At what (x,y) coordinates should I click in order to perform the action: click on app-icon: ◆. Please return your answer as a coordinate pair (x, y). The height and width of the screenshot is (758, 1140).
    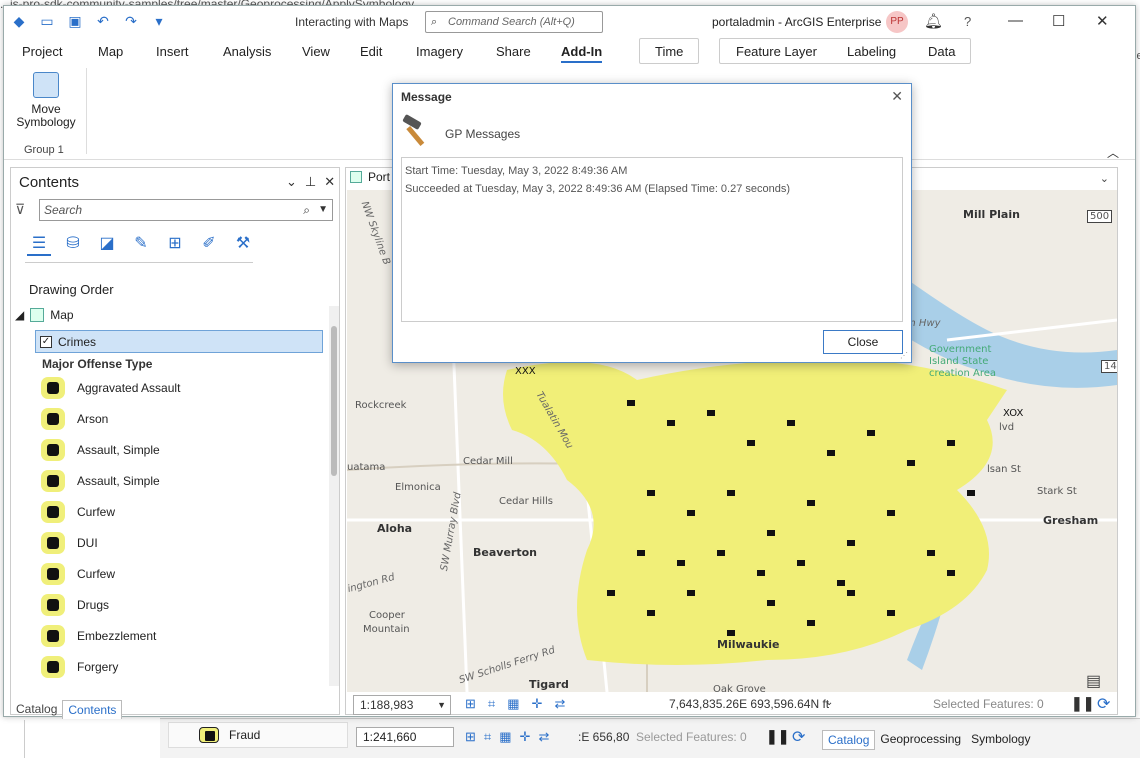
    Looking at the image, I should click on (19, 21).